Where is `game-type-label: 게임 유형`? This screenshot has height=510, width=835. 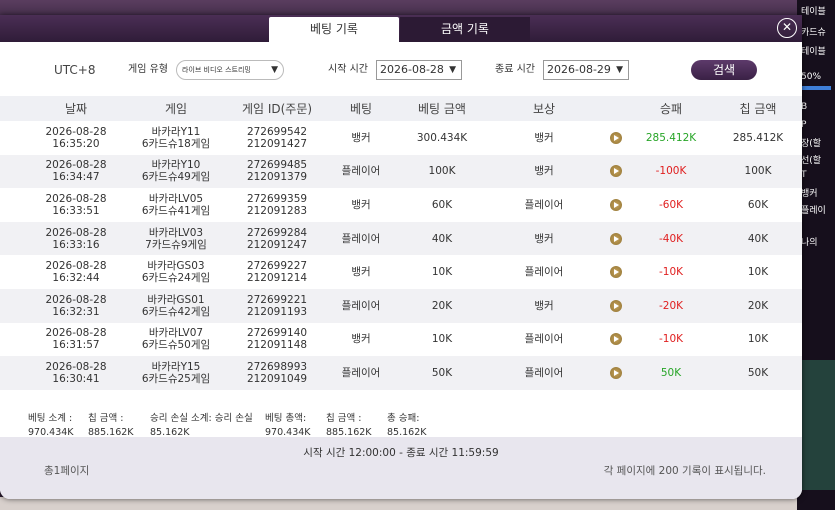 game-type-label: 게임 유형 is located at coordinates (148, 69).